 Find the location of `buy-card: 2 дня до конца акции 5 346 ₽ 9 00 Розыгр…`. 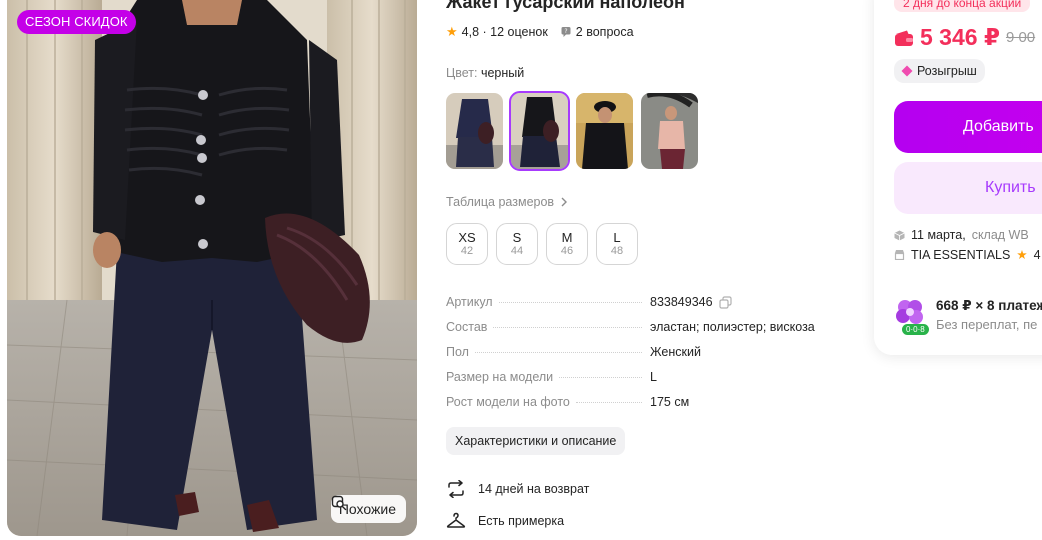

buy-card: 2 дня до конца акции 5 346 ₽ 9 00 Розыгр… is located at coordinates (958, 177).